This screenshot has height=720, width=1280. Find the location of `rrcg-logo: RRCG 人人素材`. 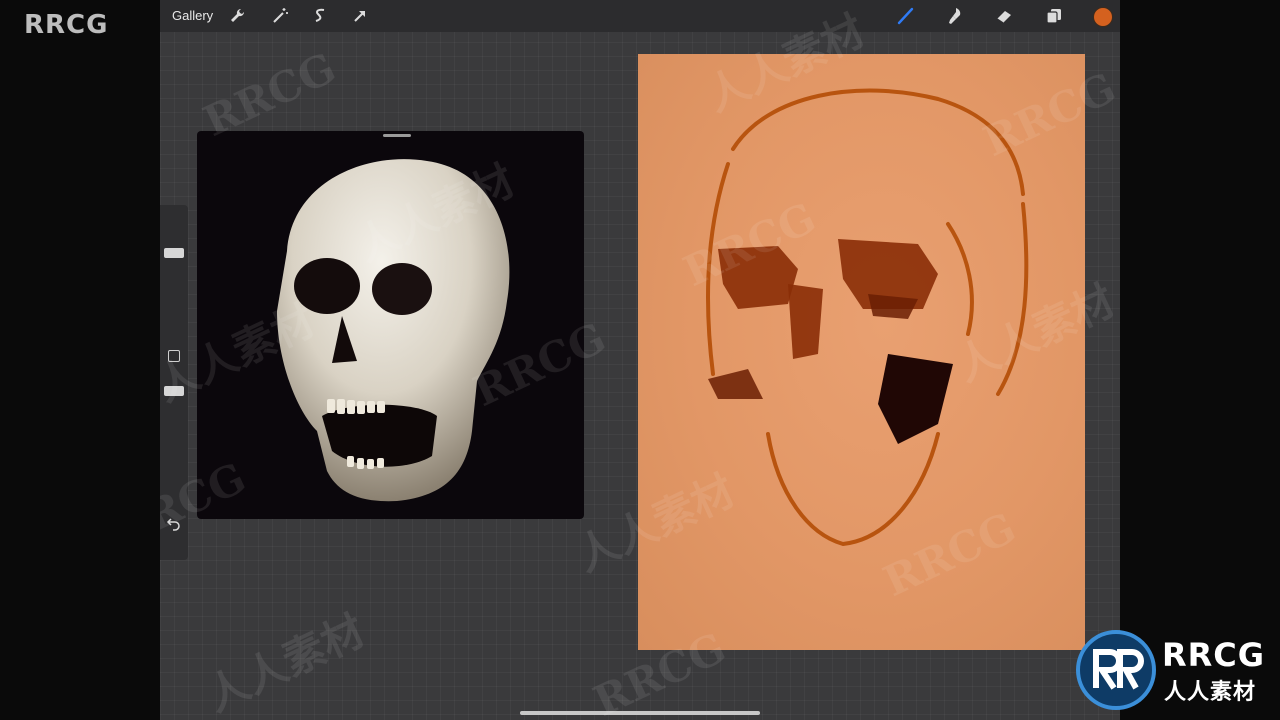

rrcg-logo: RRCG 人人素材 is located at coordinates (1174, 672).